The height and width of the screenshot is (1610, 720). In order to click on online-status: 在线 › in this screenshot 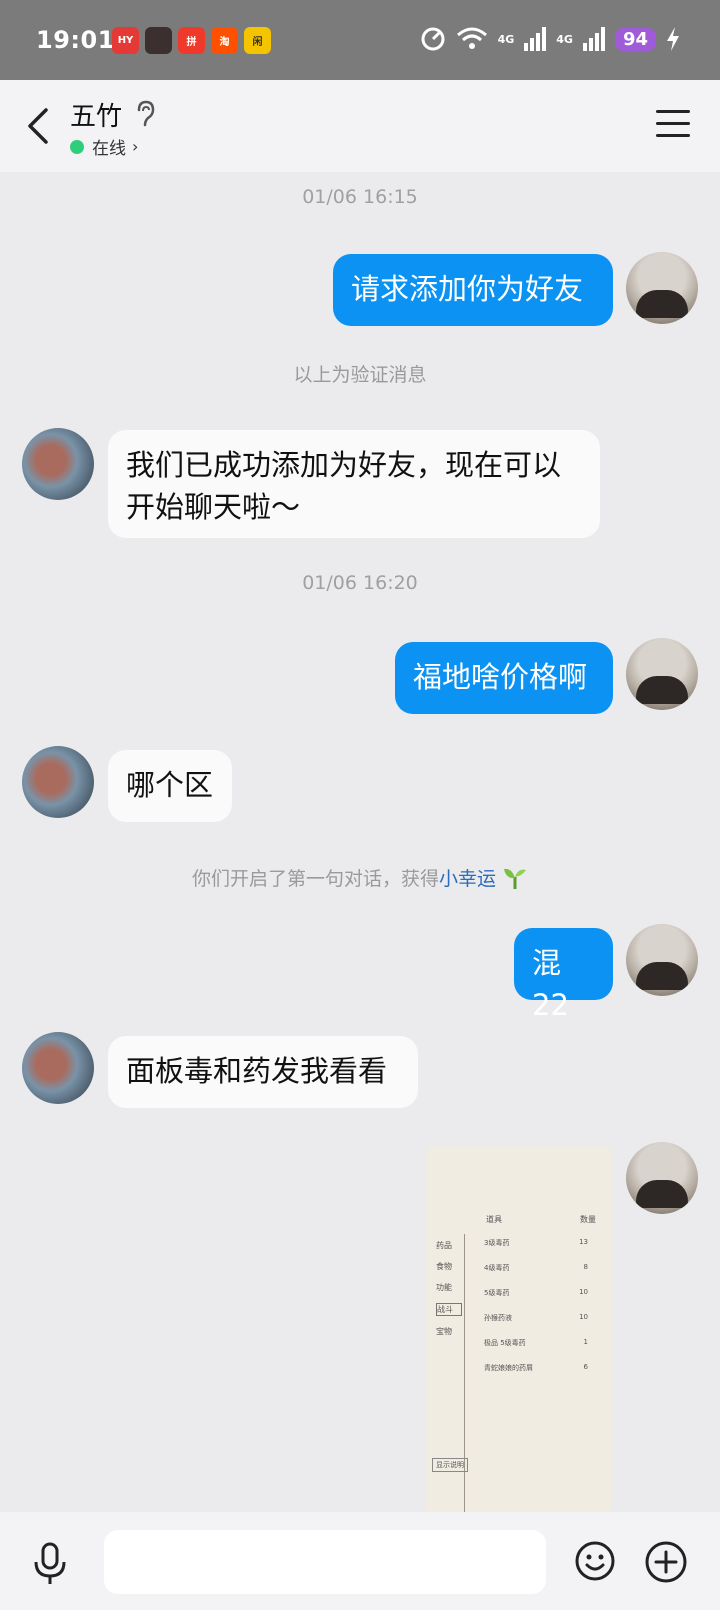, I will do `click(104, 146)`.